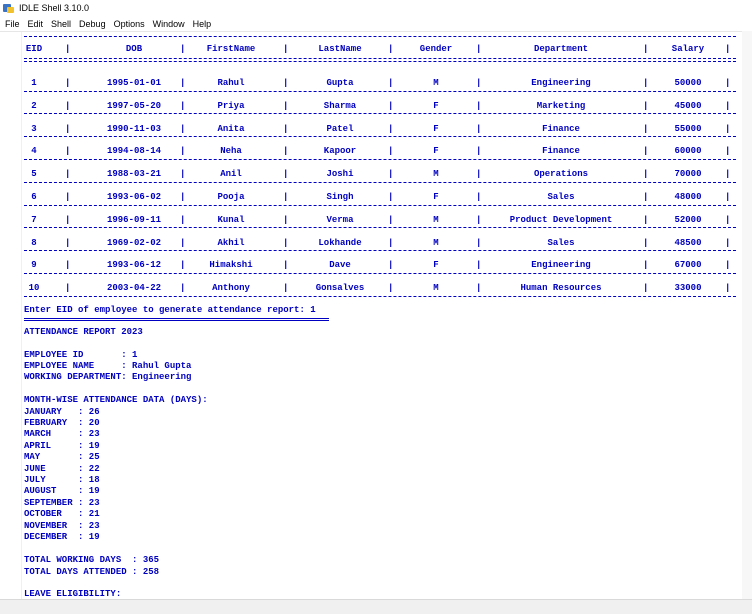  What do you see at coordinates (202, 24) in the screenshot?
I see `menu-help: Help` at bounding box center [202, 24].